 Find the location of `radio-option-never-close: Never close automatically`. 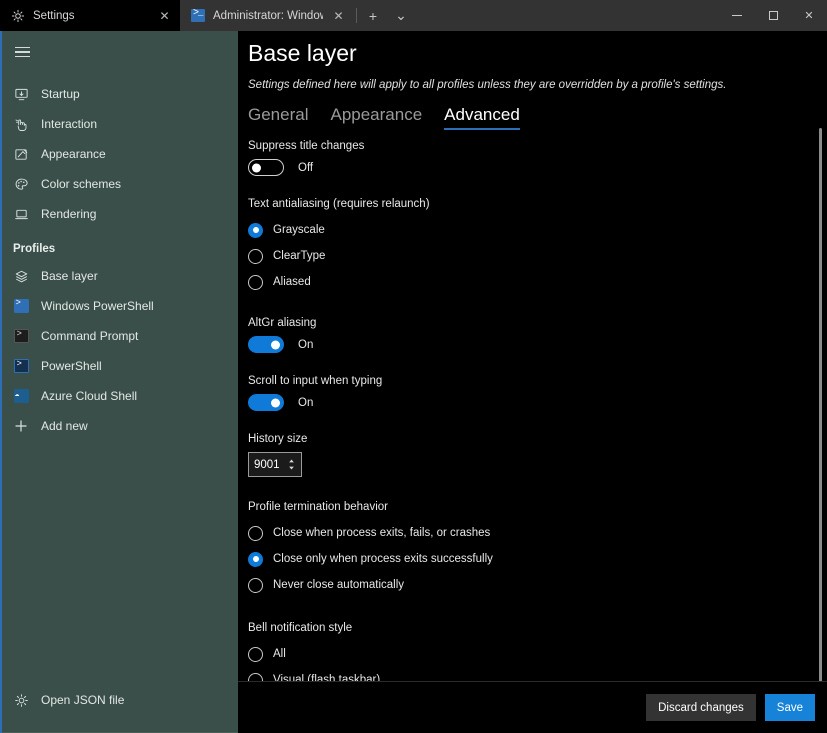

radio-option-never-close: Never close automatically is located at coordinates (537, 585).